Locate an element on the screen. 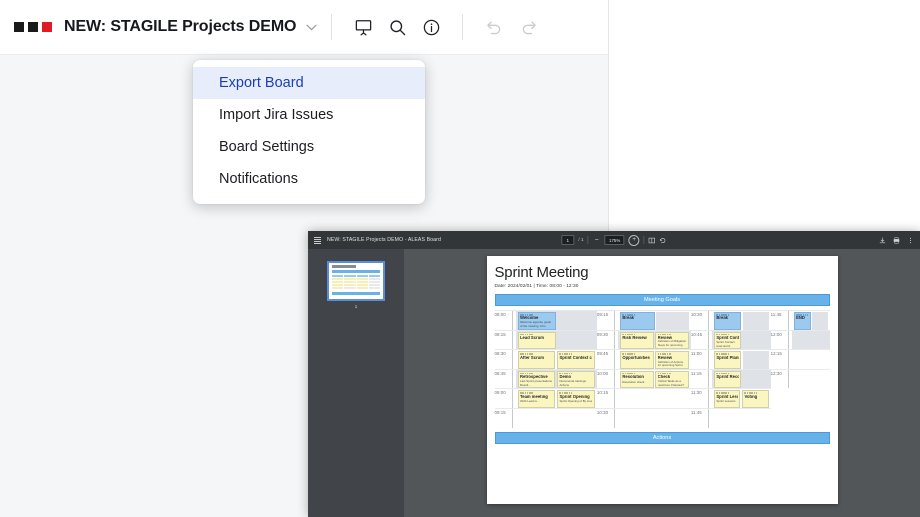 The image size is (920, 517). page-thumbnail is located at coordinates (356, 281).